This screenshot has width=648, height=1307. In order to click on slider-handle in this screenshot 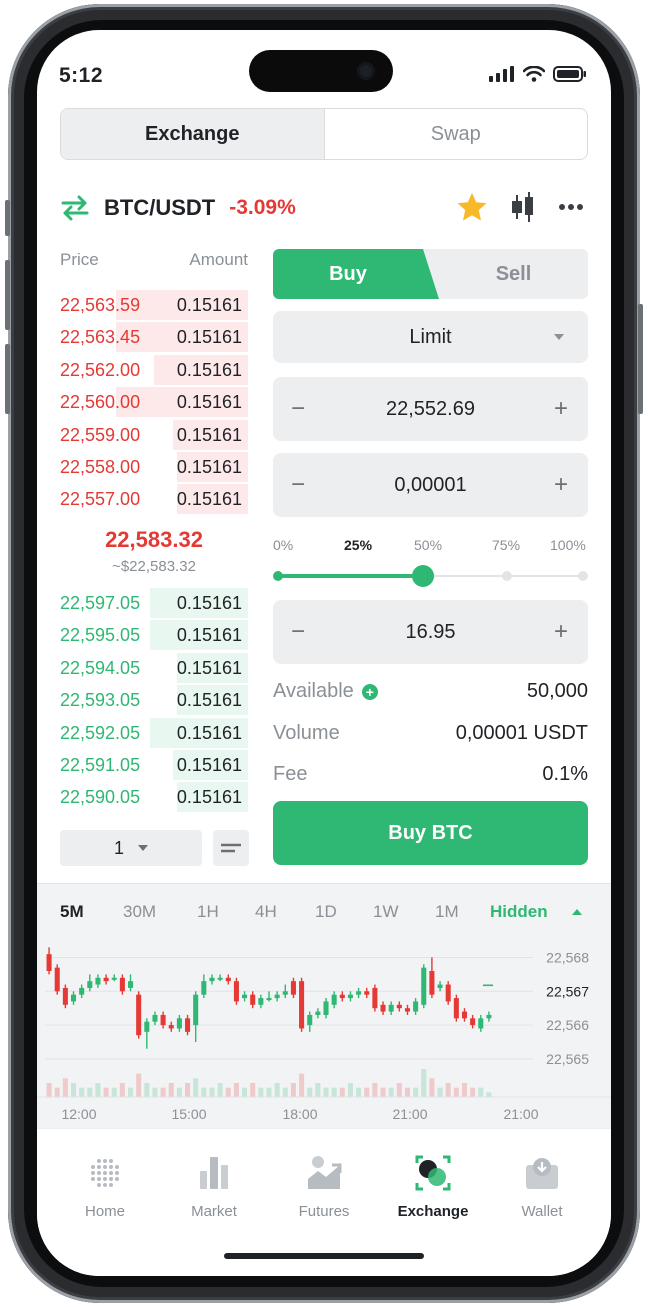, I will do `click(423, 576)`.